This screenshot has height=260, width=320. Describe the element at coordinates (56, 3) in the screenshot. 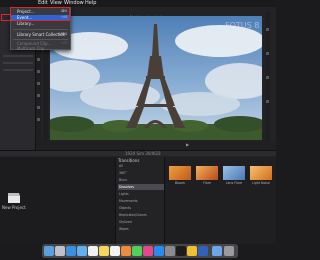

I see `menu-view: View` at that location.